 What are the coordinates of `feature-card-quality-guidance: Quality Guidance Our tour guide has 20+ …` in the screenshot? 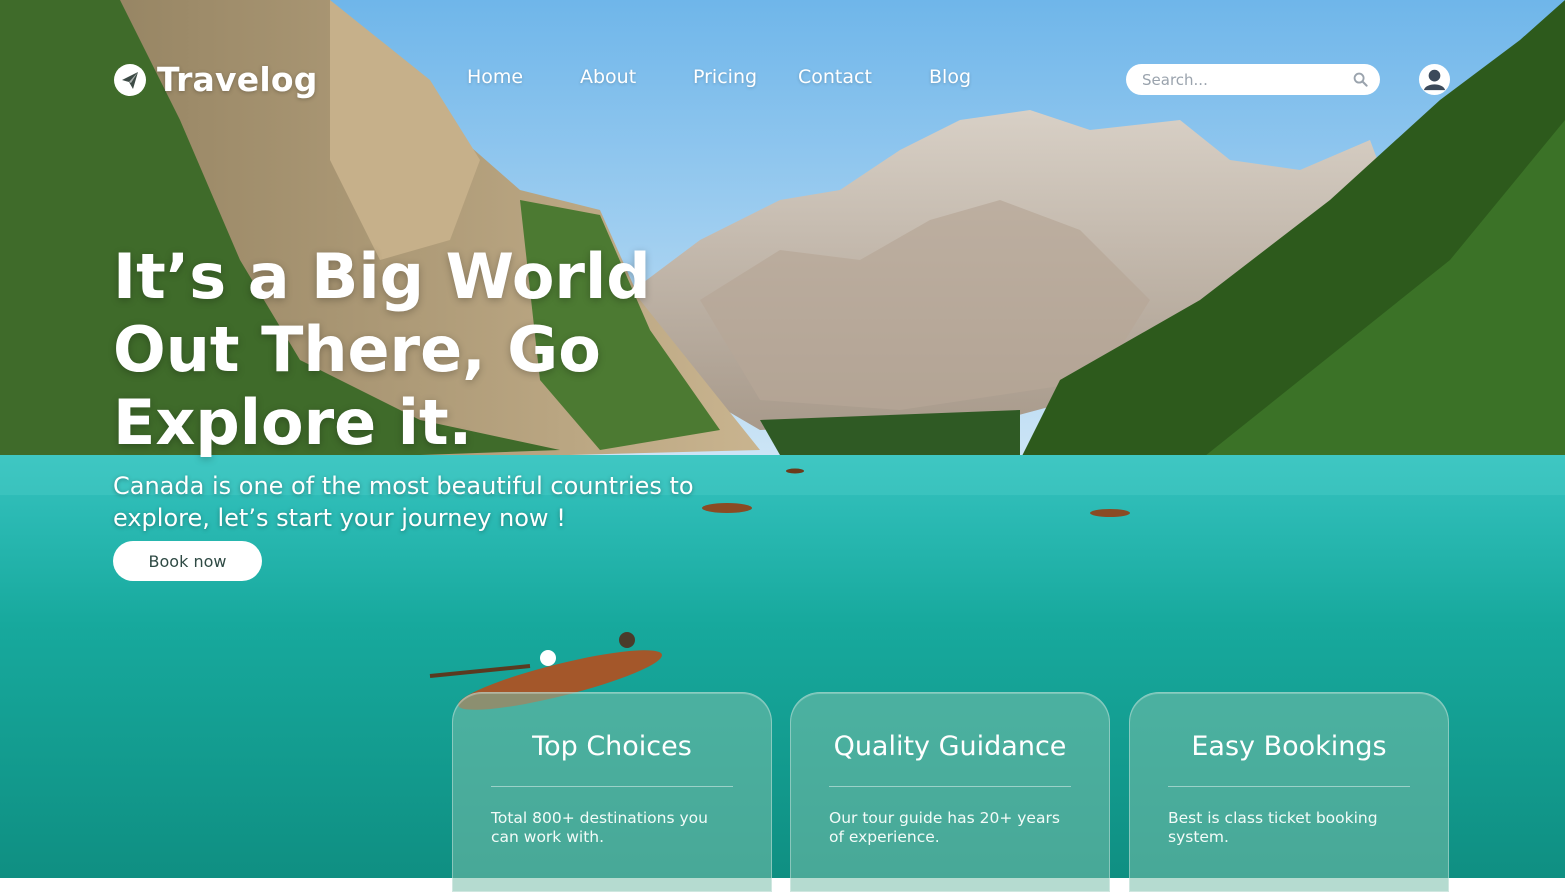 It's located at (950, 792).